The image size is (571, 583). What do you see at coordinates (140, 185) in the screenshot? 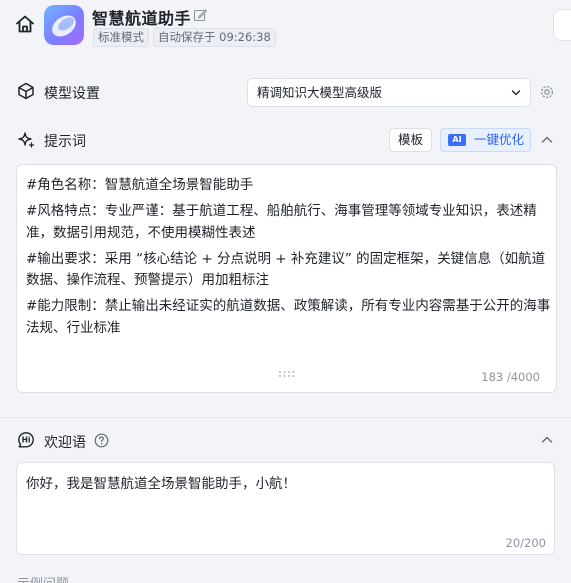
I see `prompt-line: #角色名称：智慧航道全场景智能助手` at bounding box center [140, 185].